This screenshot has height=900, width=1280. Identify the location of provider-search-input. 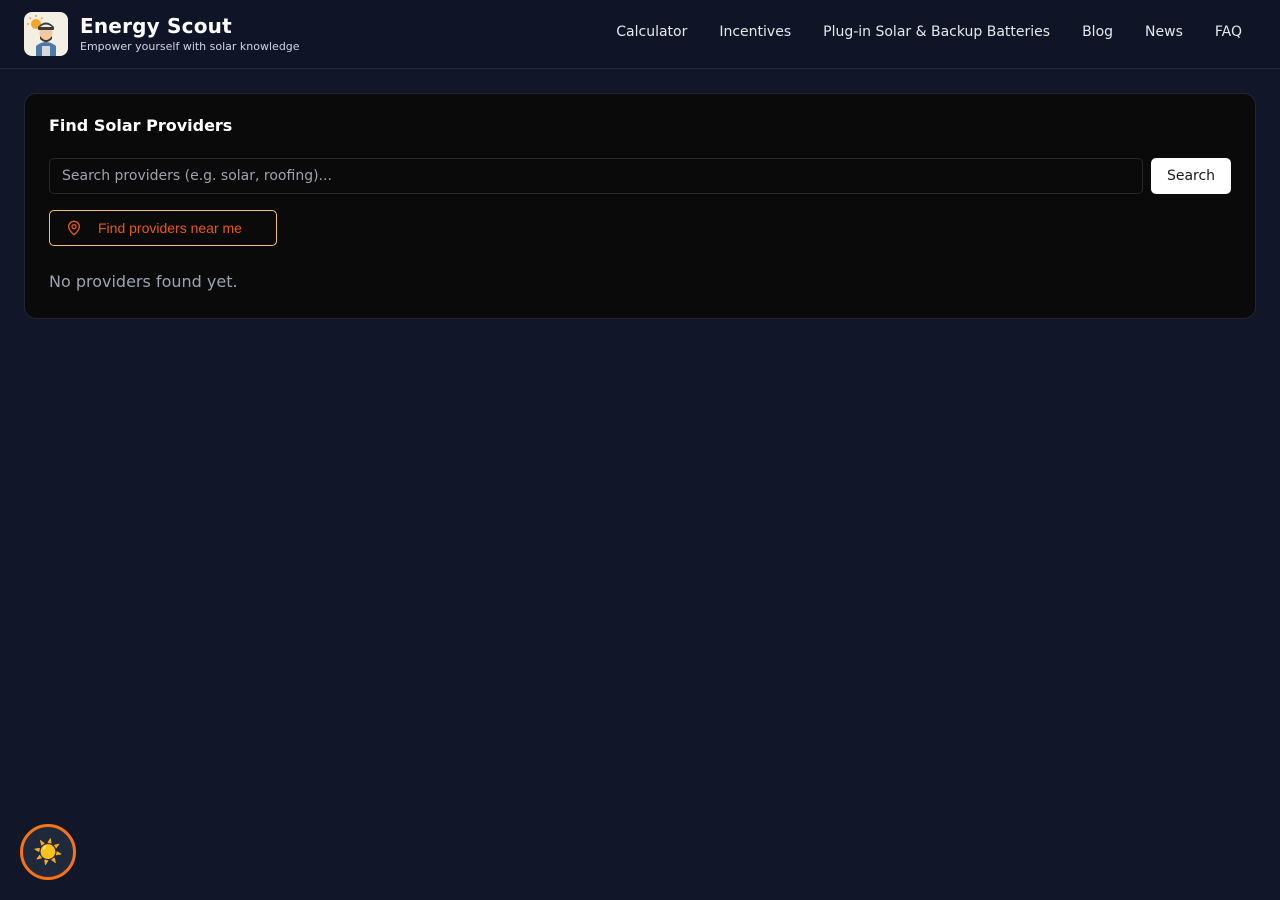
(596, 176).